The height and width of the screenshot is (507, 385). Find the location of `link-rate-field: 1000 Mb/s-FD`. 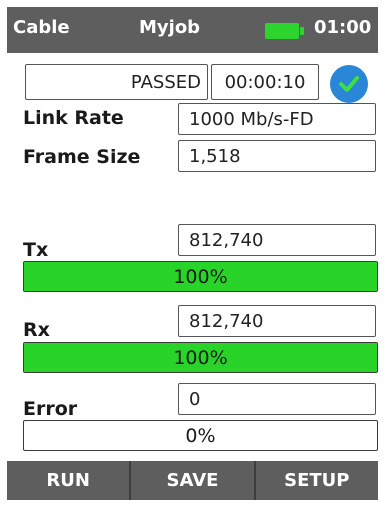

link-rate-field: 1000 Mb/s-FD is located at coordinates (277, 119).